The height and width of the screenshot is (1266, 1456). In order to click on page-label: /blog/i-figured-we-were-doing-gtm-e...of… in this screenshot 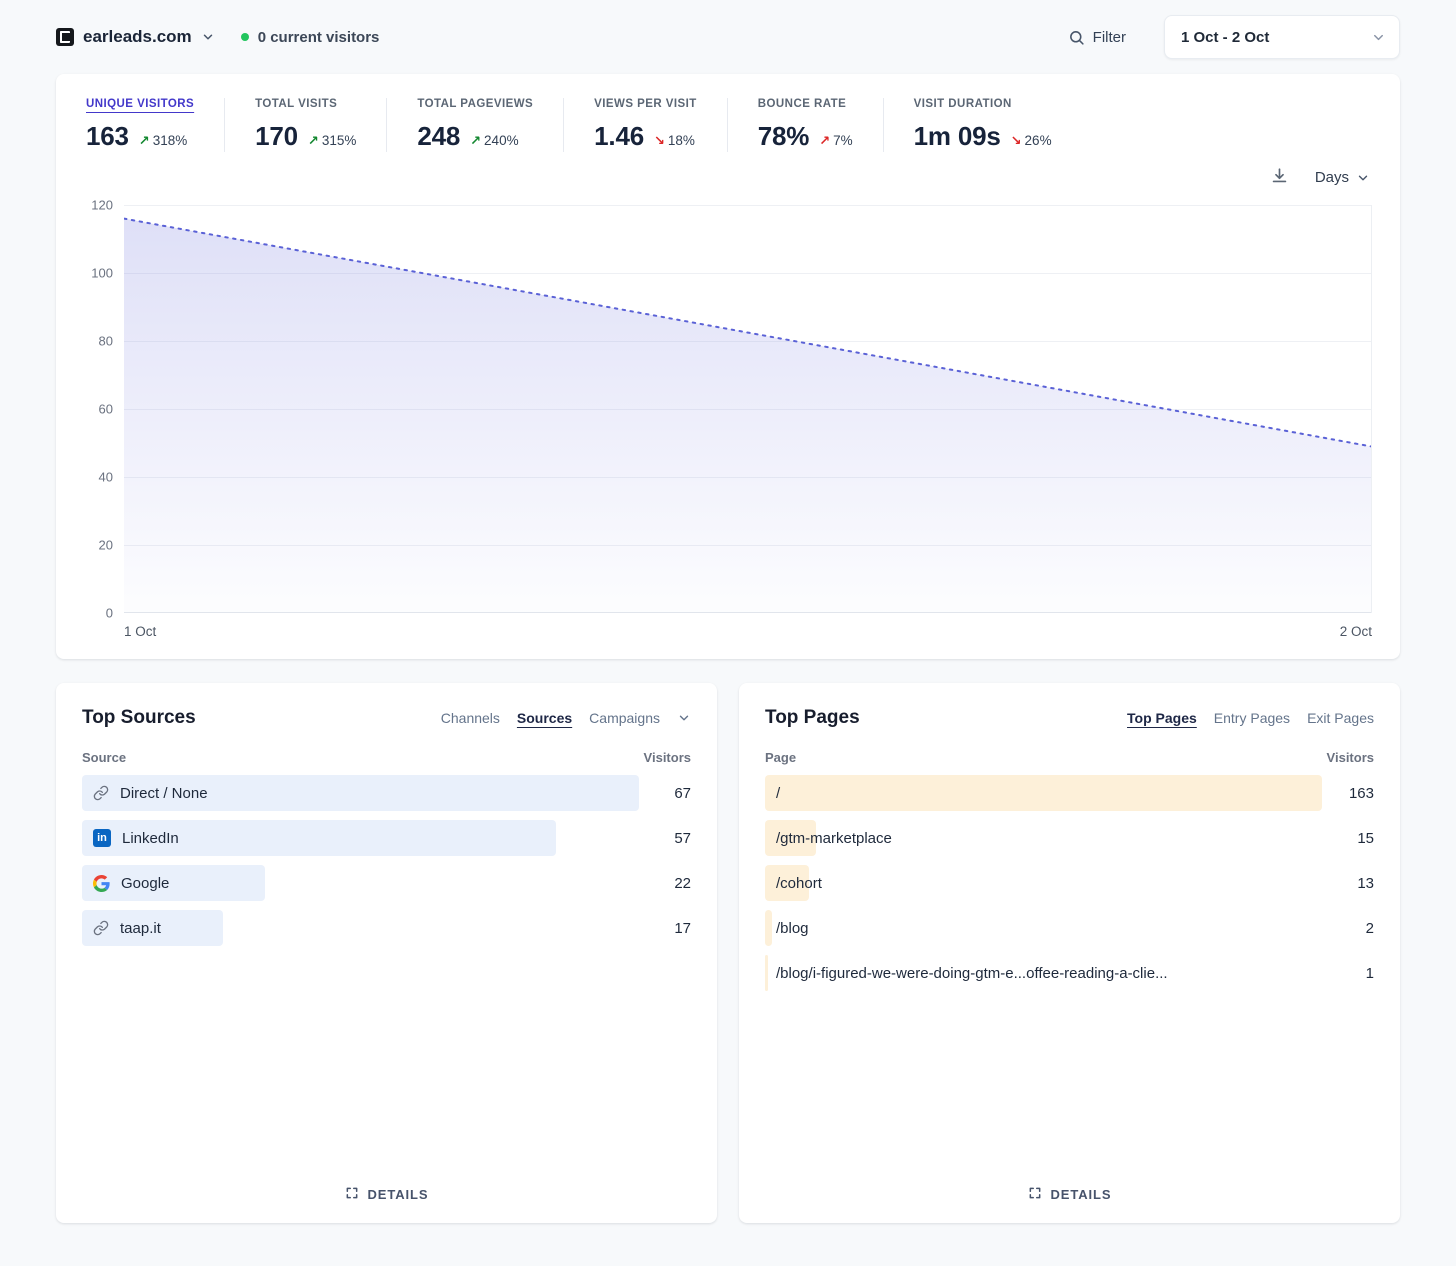, I will do `click(972, 973)`.